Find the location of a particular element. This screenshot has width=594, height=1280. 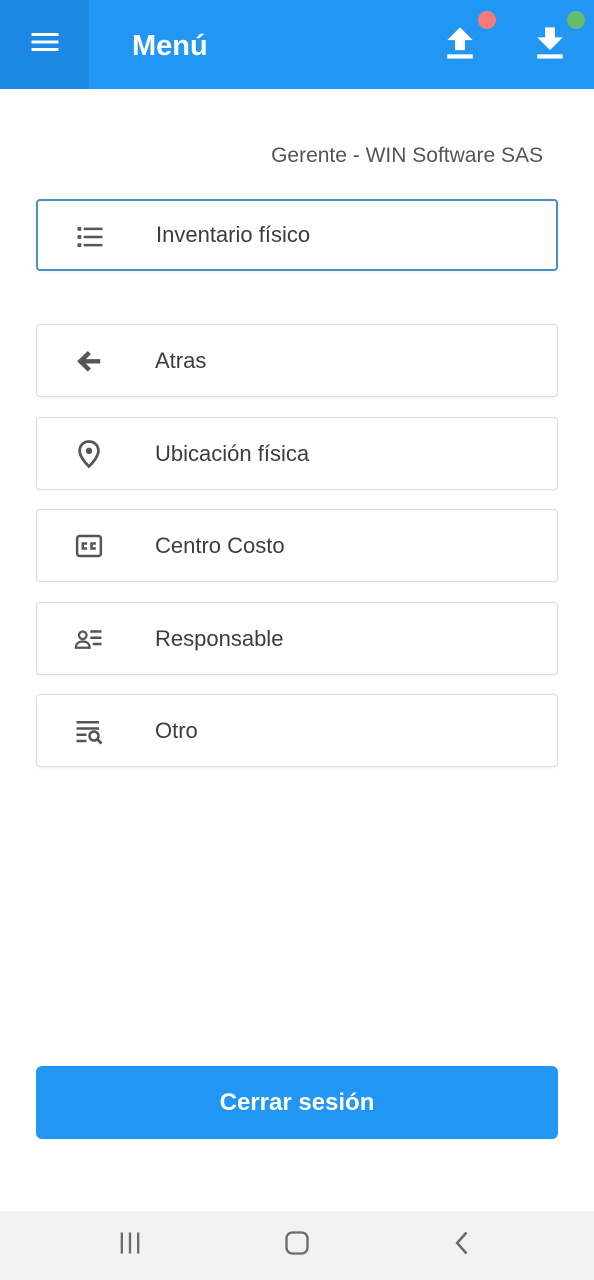

recents-icon is located at coordinates (130, 1245).